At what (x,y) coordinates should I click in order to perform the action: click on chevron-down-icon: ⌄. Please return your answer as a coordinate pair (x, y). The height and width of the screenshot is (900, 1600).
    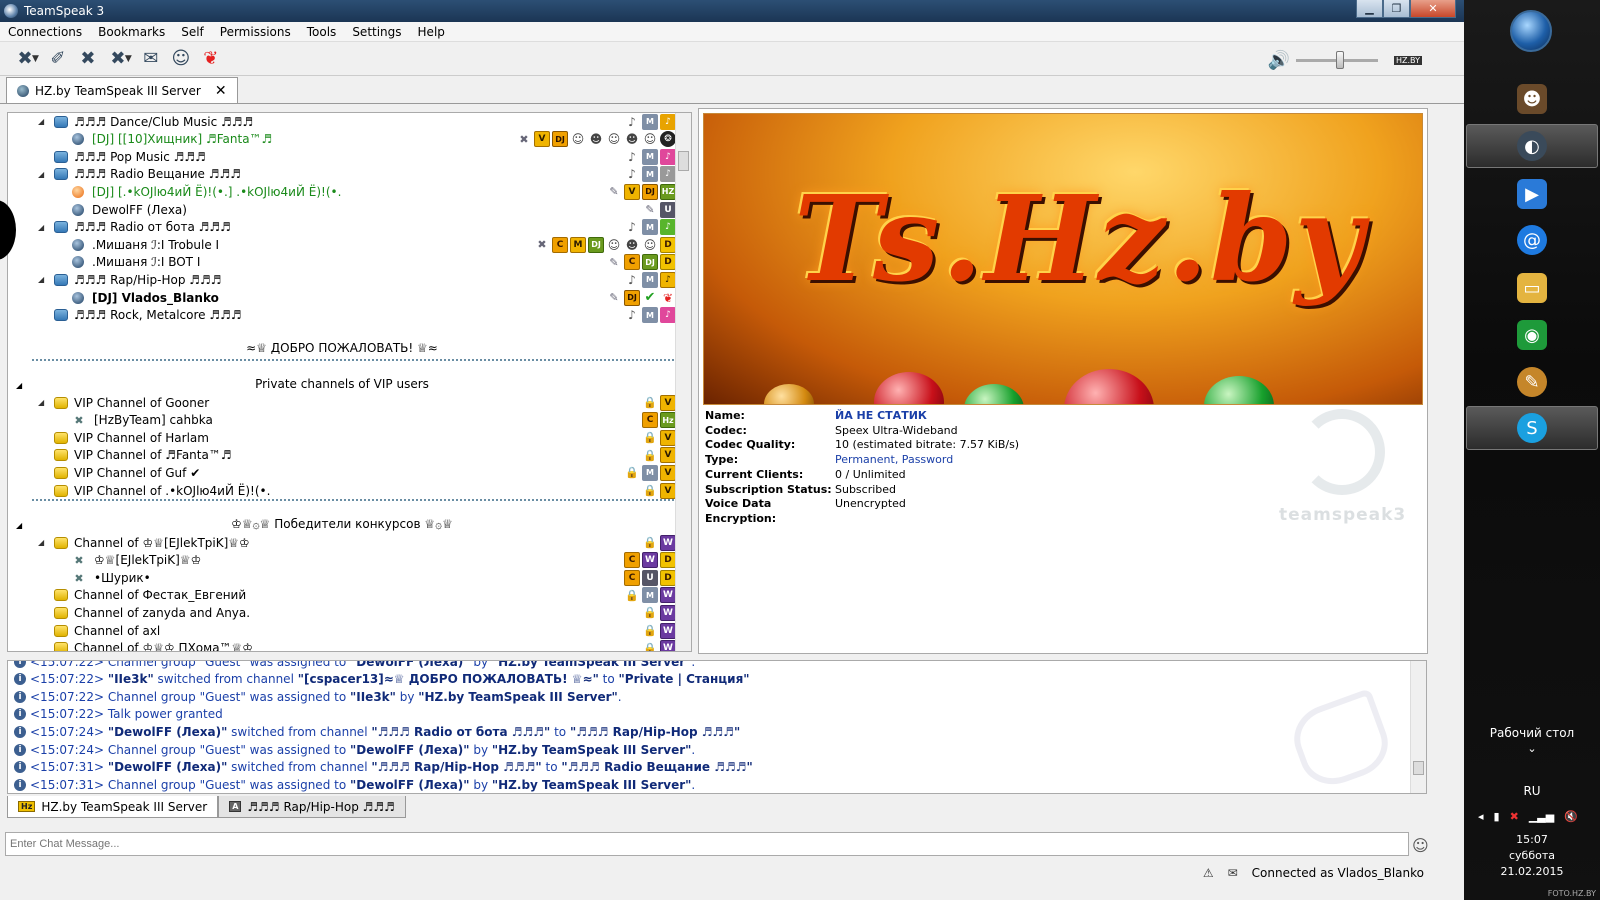
    Looking at the image, I should click on (1532, 748).